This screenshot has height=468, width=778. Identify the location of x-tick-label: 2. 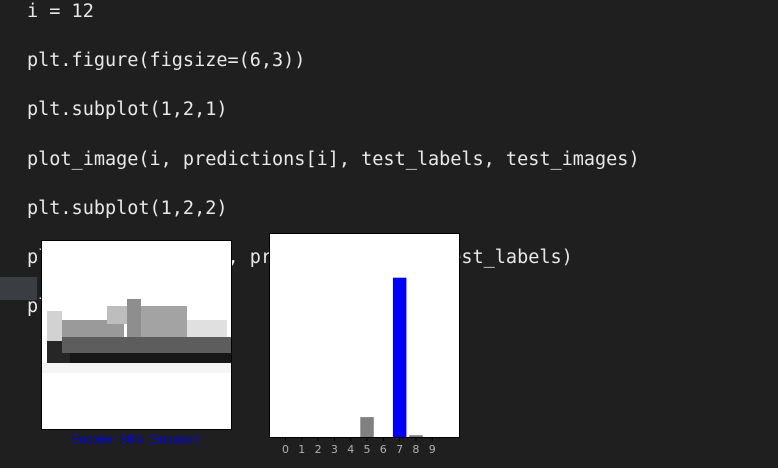
(318, 449).